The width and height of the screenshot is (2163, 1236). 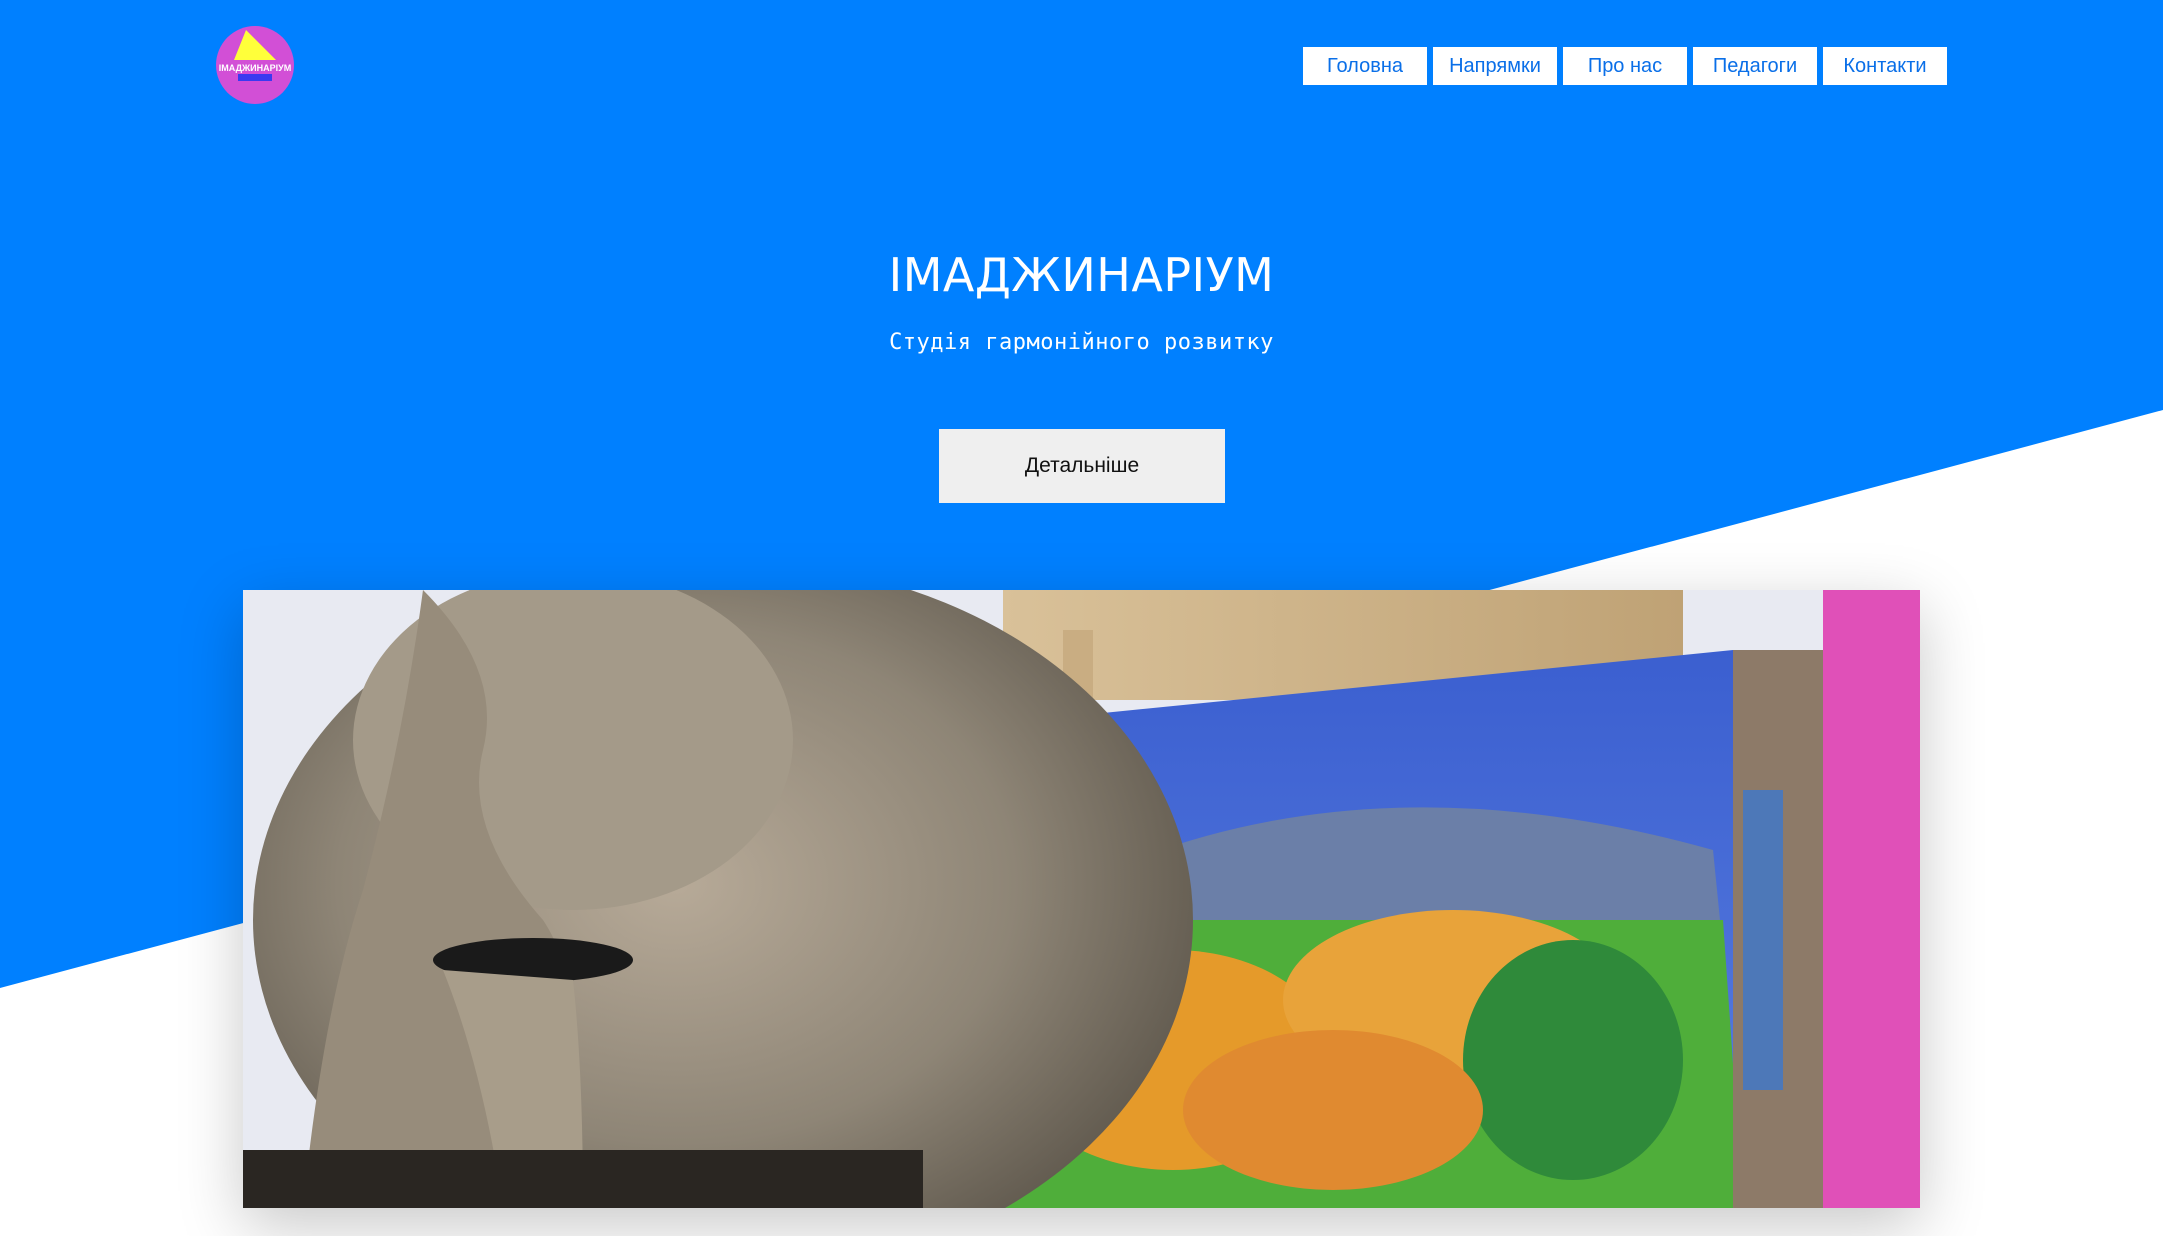 I want to click on logo-text: ІМАДЖИНАРІУМ, so click(x=255, y=68).